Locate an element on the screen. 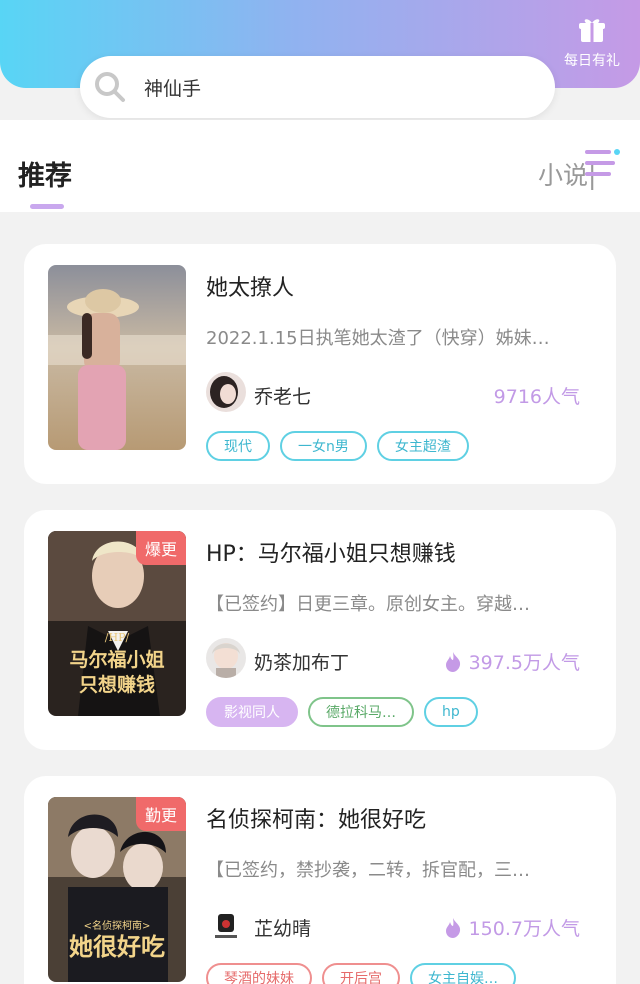  popularity-count: 150.7万人气 is located at coordinates (511, 927).